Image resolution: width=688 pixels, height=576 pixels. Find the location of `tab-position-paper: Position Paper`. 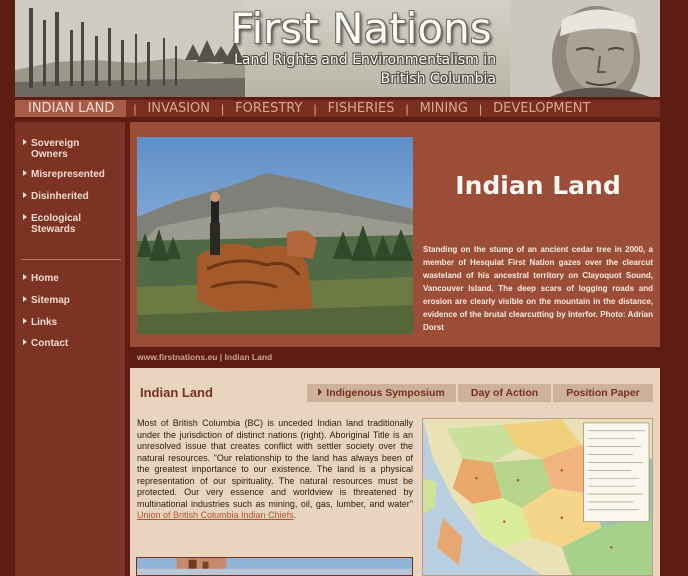

tab-position-paper: Position Paper is located at coordinates (603, 393).